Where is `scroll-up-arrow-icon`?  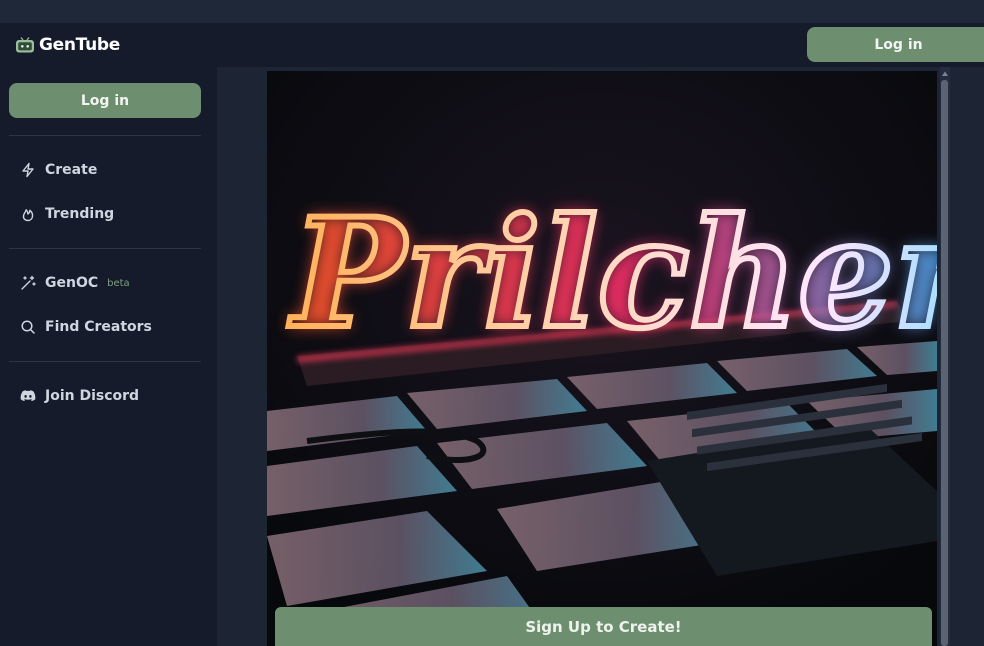
scroll-up-arrow-icon is located at coordinates (945, 74).